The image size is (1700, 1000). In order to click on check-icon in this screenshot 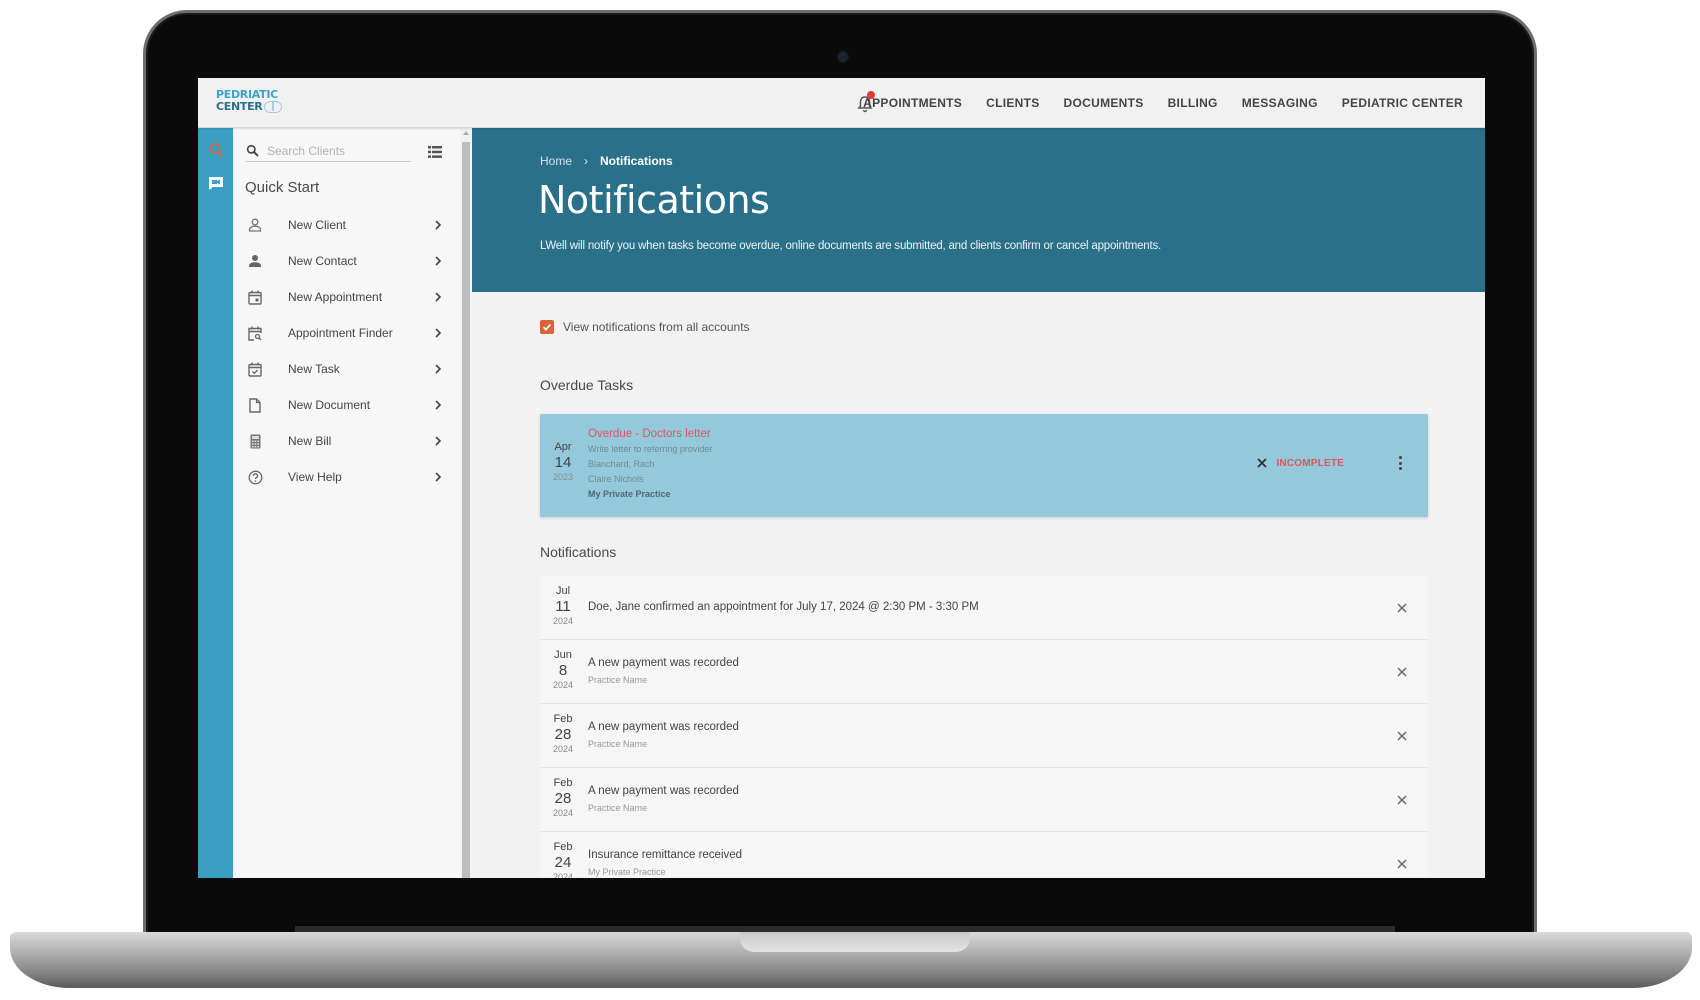, I will do `click(547, 327)`.